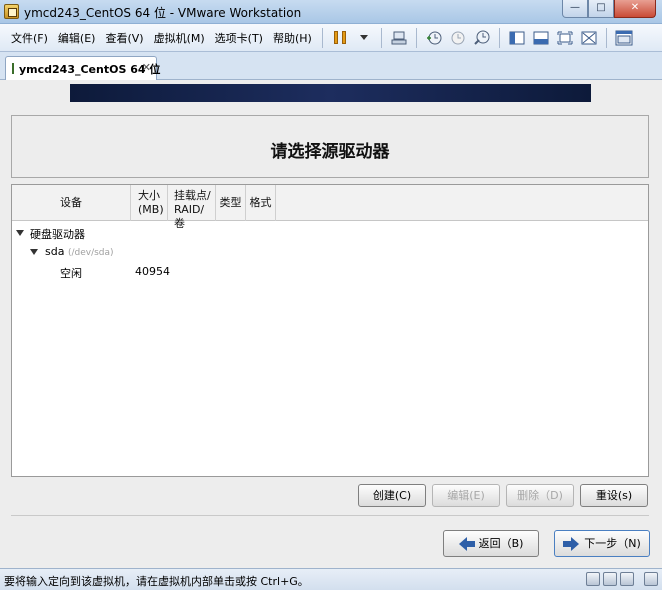 The width and height of the screenshot is (662, 590). I want to click on back-button-label: 返回（B), so click(501, 543).